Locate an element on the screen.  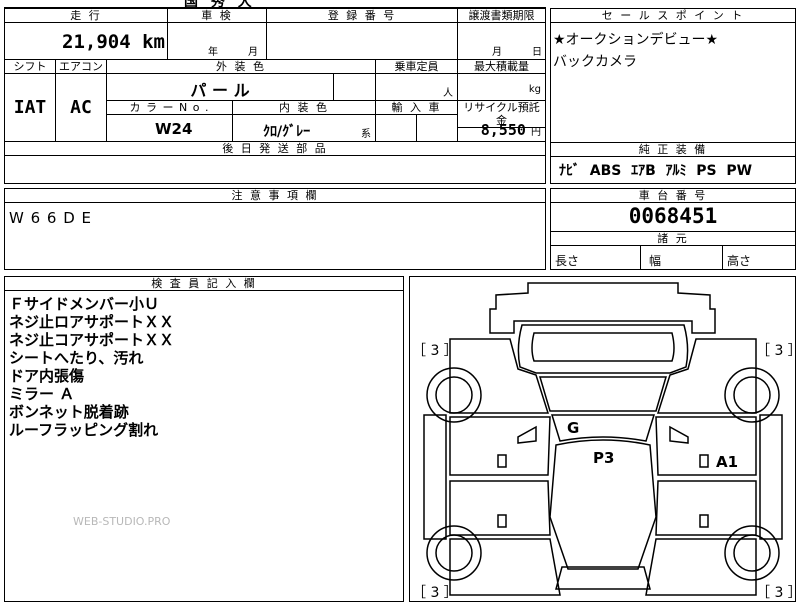
capacity-unit: 人 is located at coordinates (448, 93).